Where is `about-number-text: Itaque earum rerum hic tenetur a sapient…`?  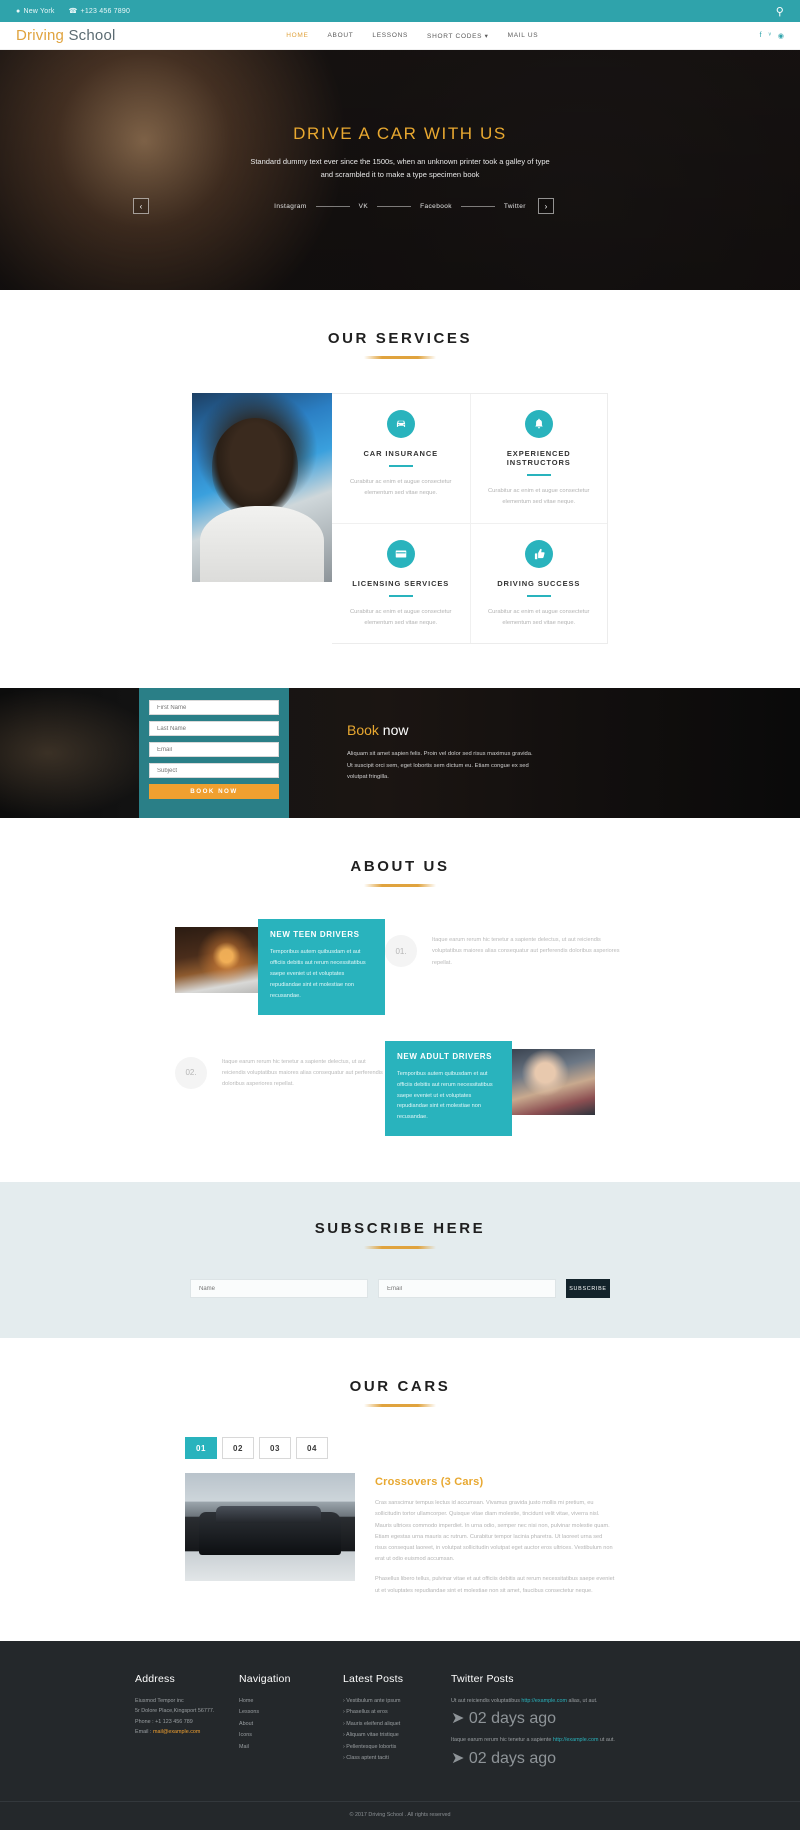
about-number-text: Itaque earum rerum hic tenetur a sapient… is located at coordinates (526, 951).